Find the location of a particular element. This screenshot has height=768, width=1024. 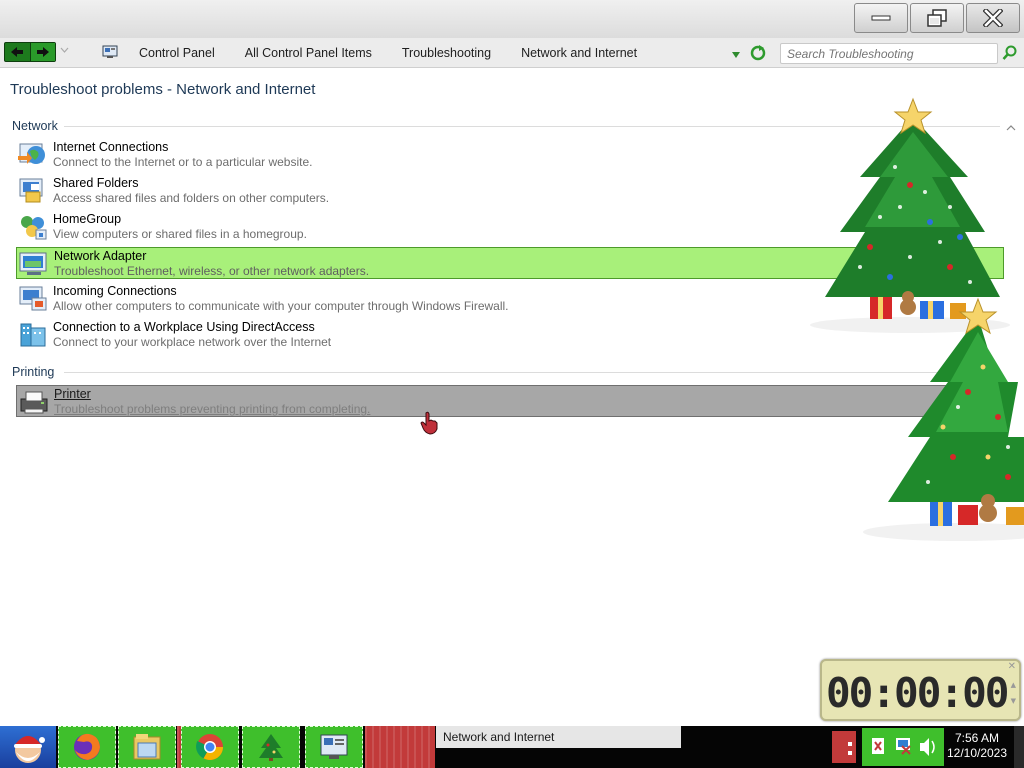

clock-date: 12/10/2023 is located at coordinates (977, 753).